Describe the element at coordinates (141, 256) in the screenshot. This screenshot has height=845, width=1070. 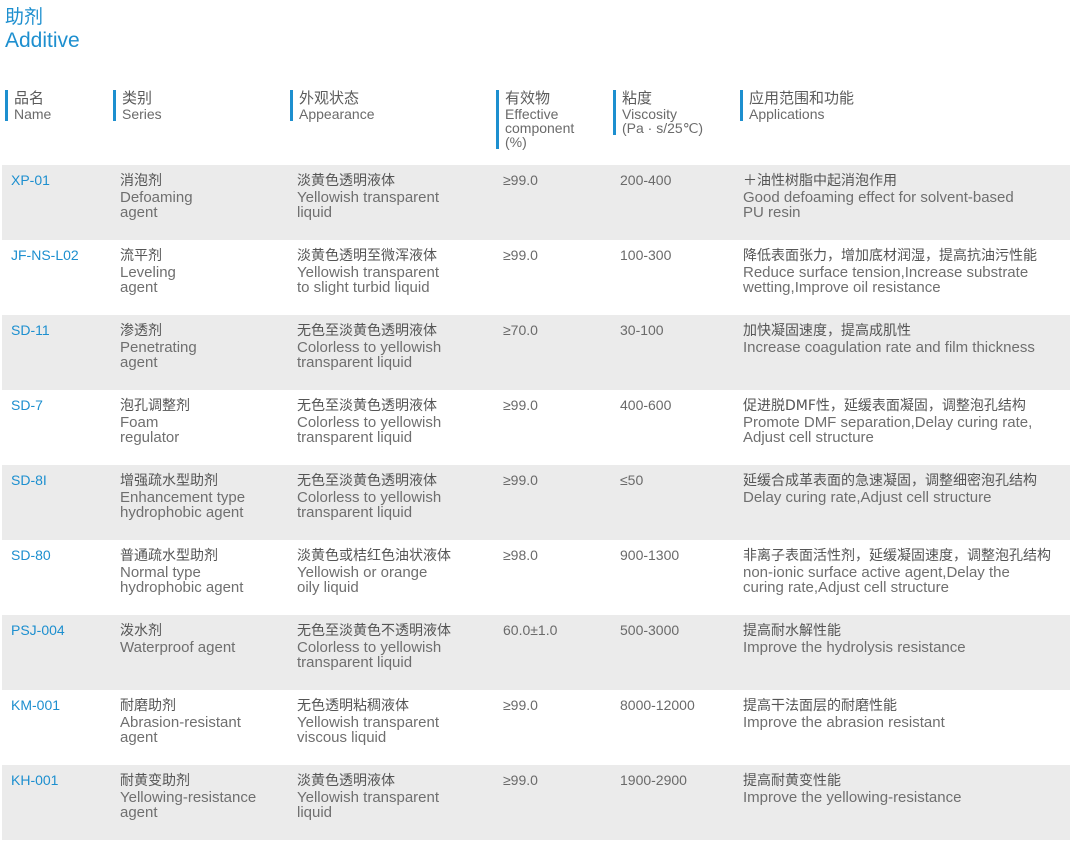
I see `series-zh: 流平剂` at that location.